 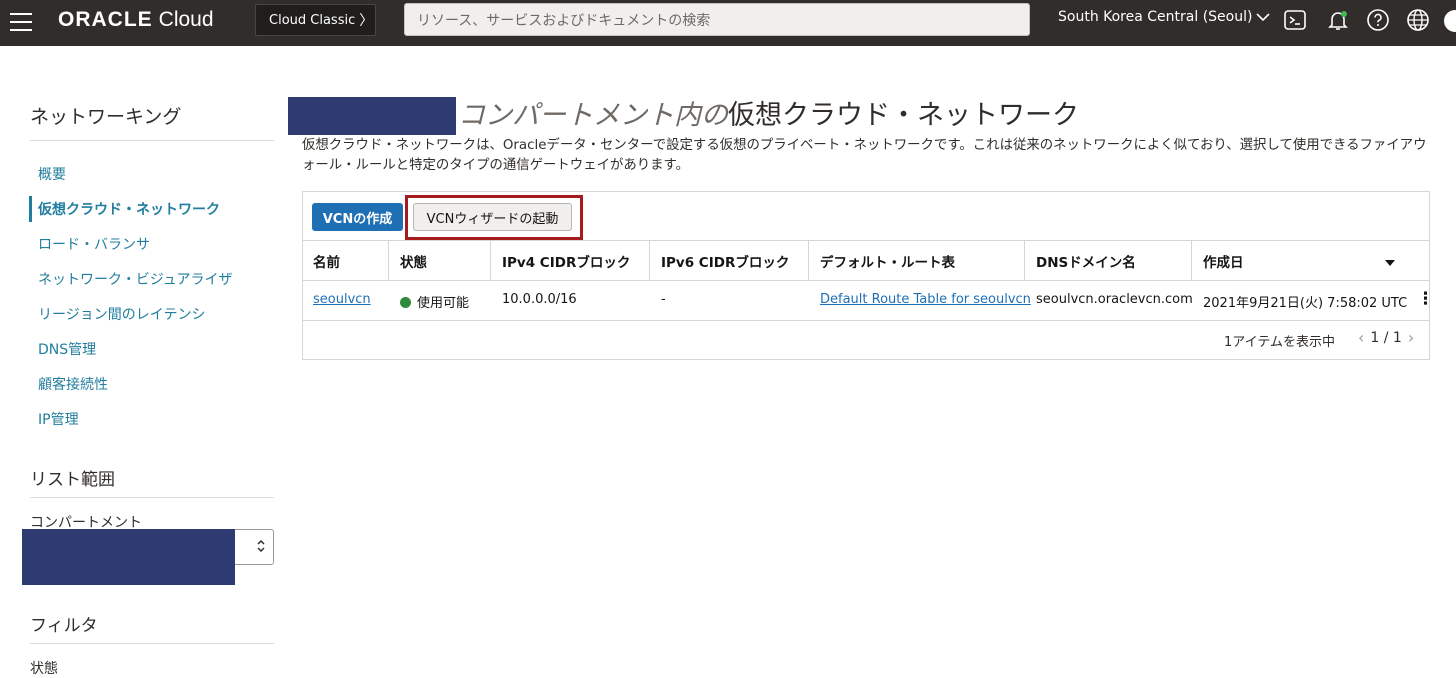 I want to click on column-header-created: 作成日, so click(x=1223, y=261).